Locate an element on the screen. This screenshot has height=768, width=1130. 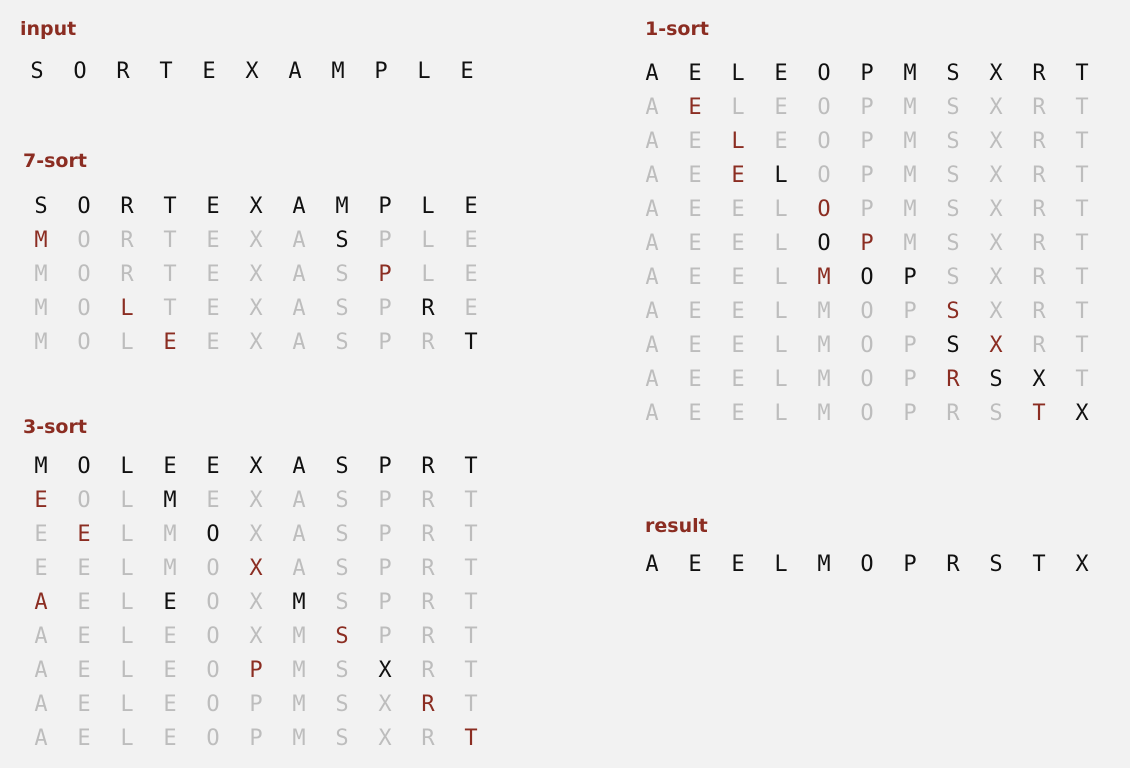
result-letter: E is located at coordinates (695, 564).